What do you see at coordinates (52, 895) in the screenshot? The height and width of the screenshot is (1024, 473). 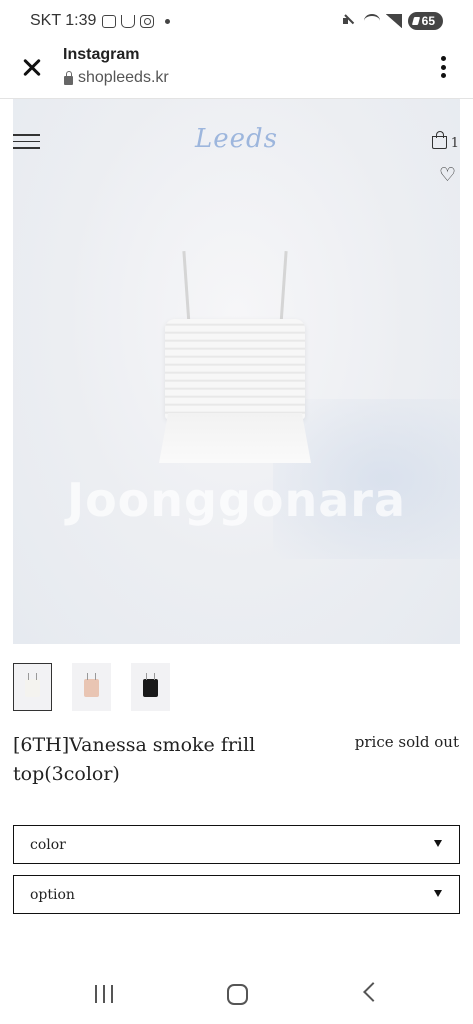 I see `option-select-label: option` at bounding box center [52, 895].